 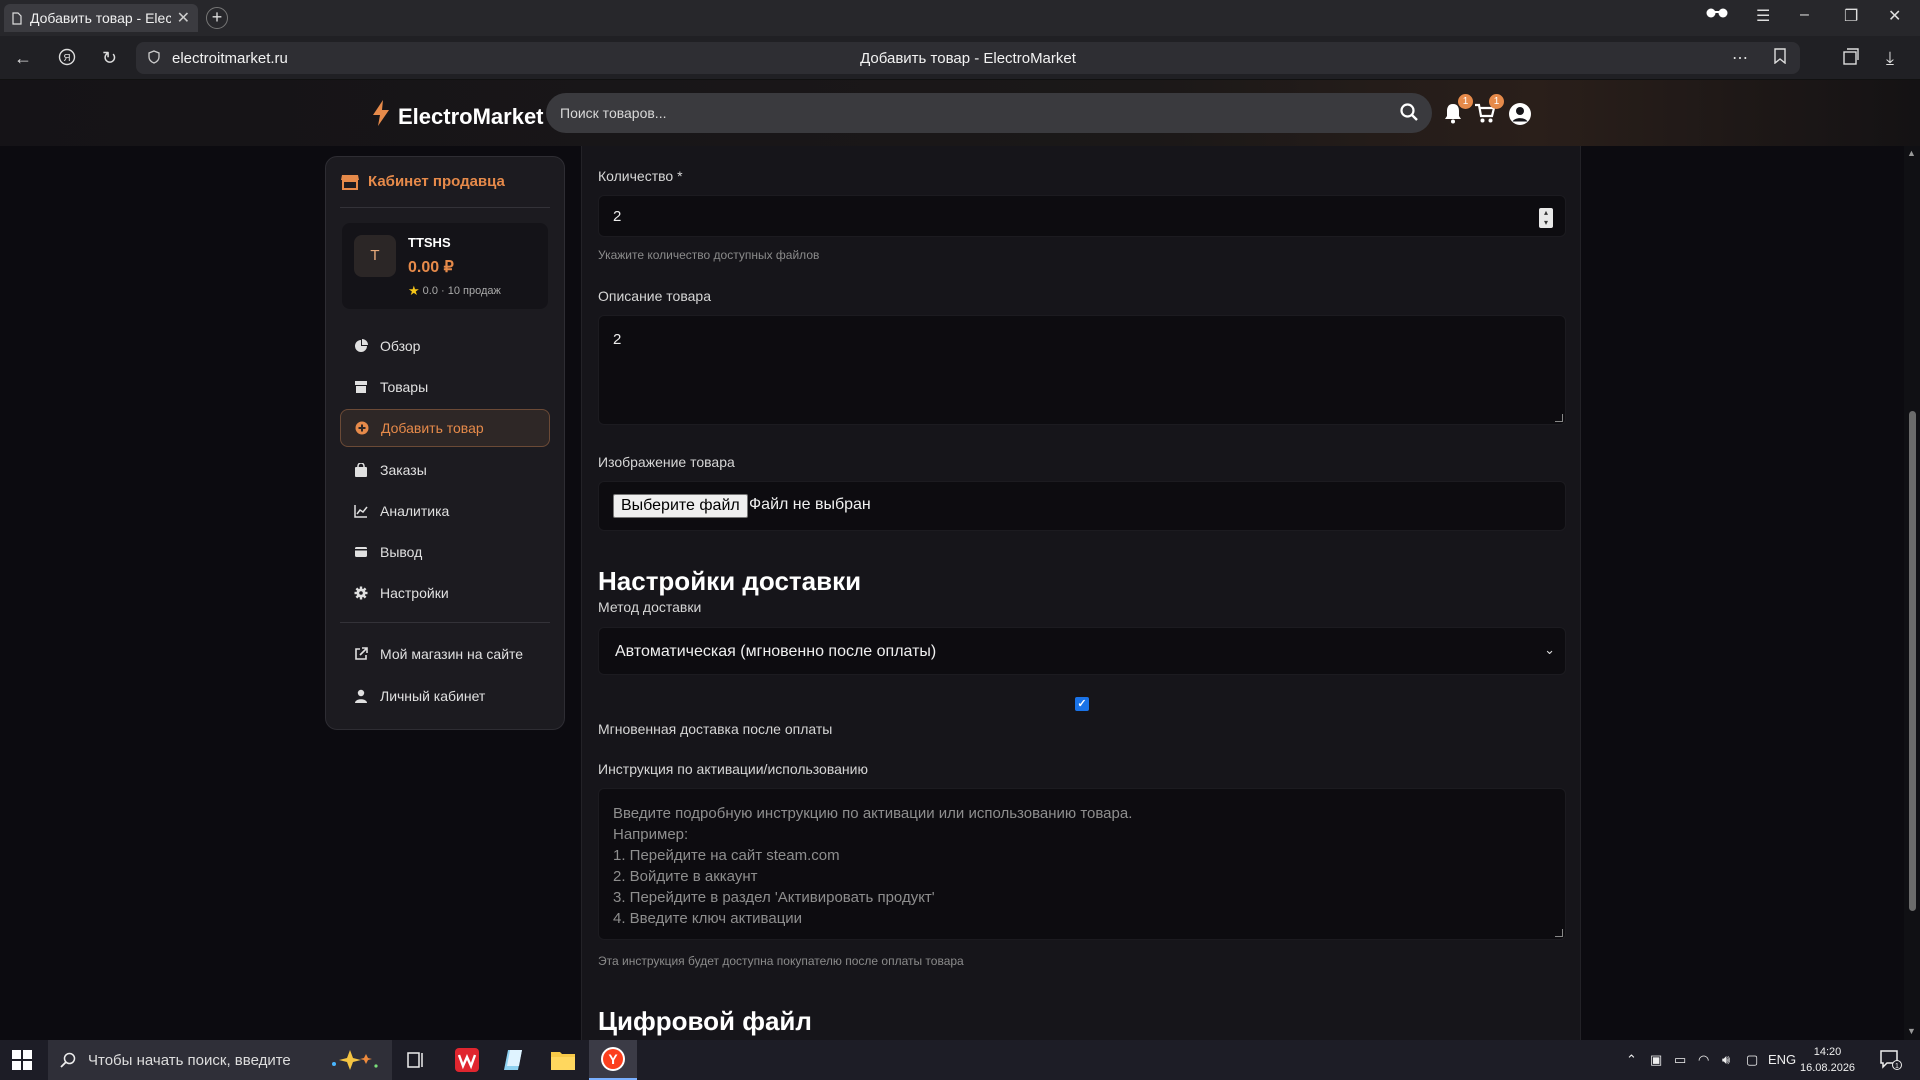 What do you see at coordinates (445, 552) in the screenshot?
I see `sidebar-item-withdraw: Вывод` at bounding box center [445, 552].